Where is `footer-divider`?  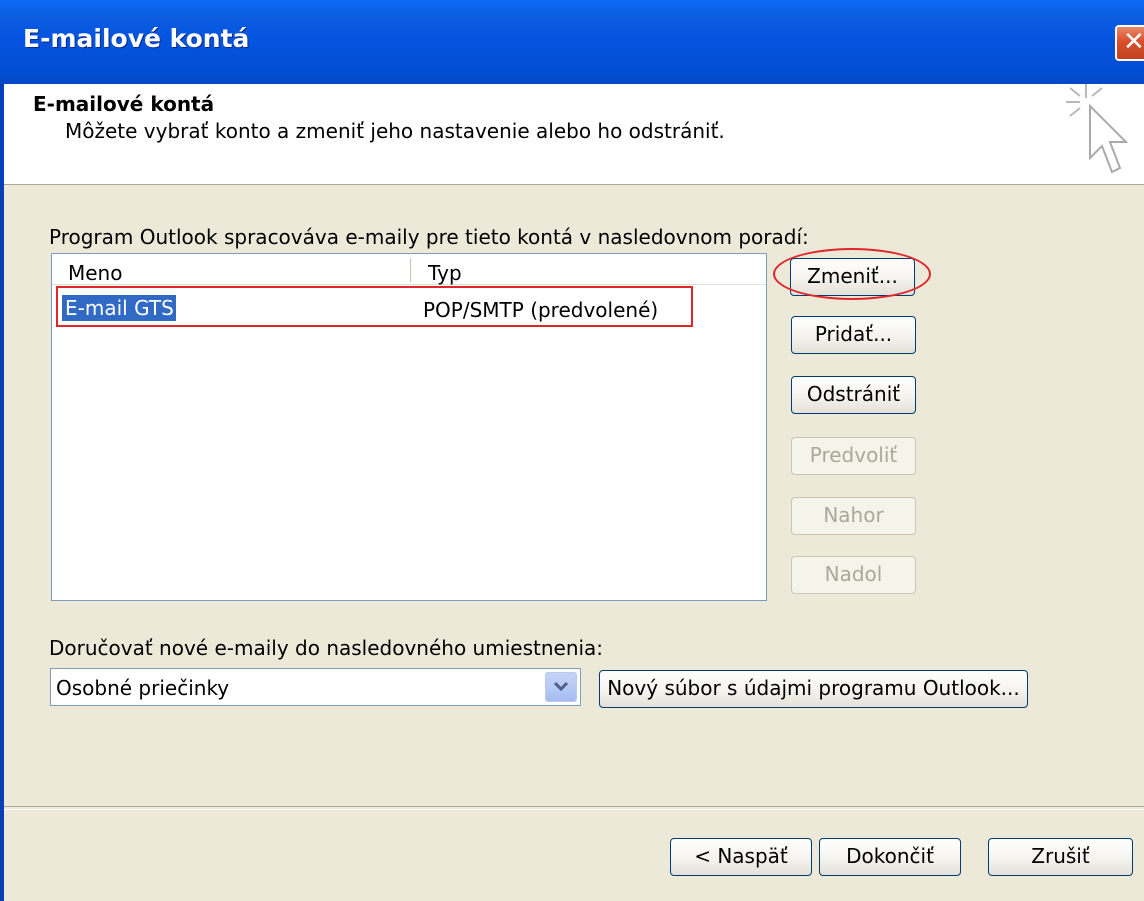 footer-divider is located at coordinates (574, 808).